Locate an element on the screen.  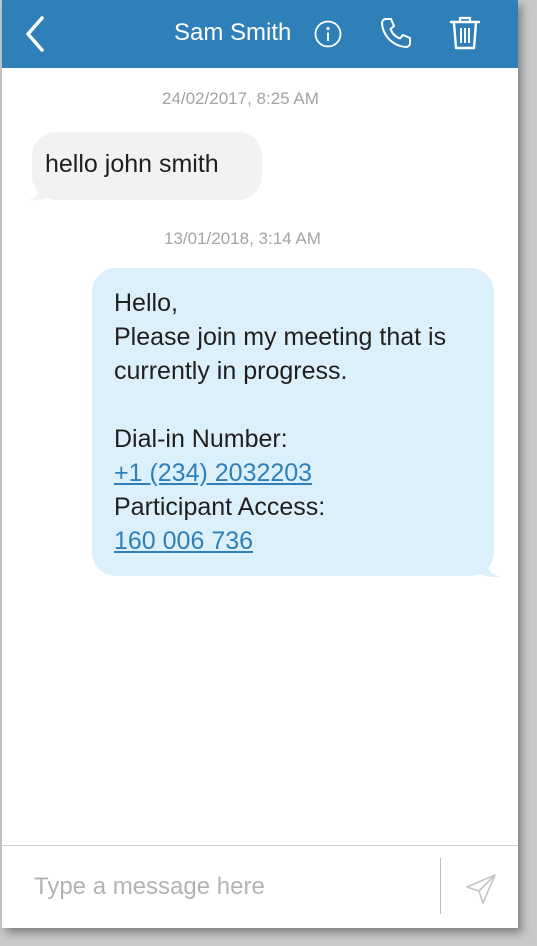
message-line: Please join my meeting that is is located at coordinates (280, 337).